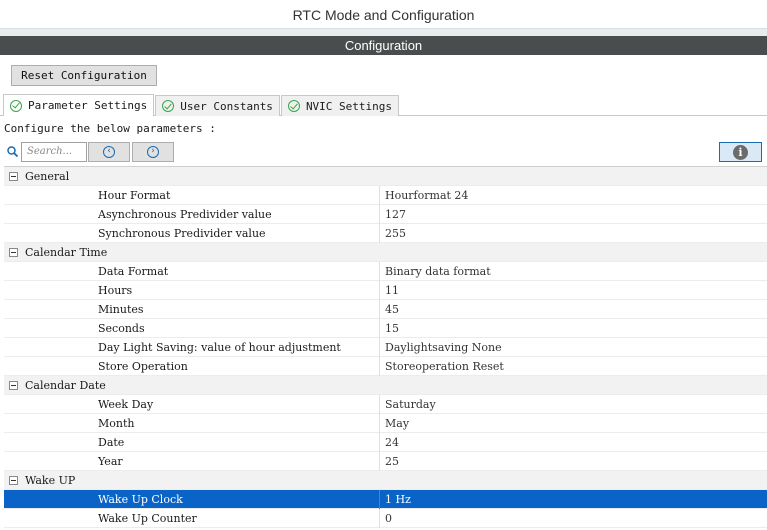 This screenshot has height=530, width=767. I want to click on param-row: Wake Up Counter 0, so click(385, 518).